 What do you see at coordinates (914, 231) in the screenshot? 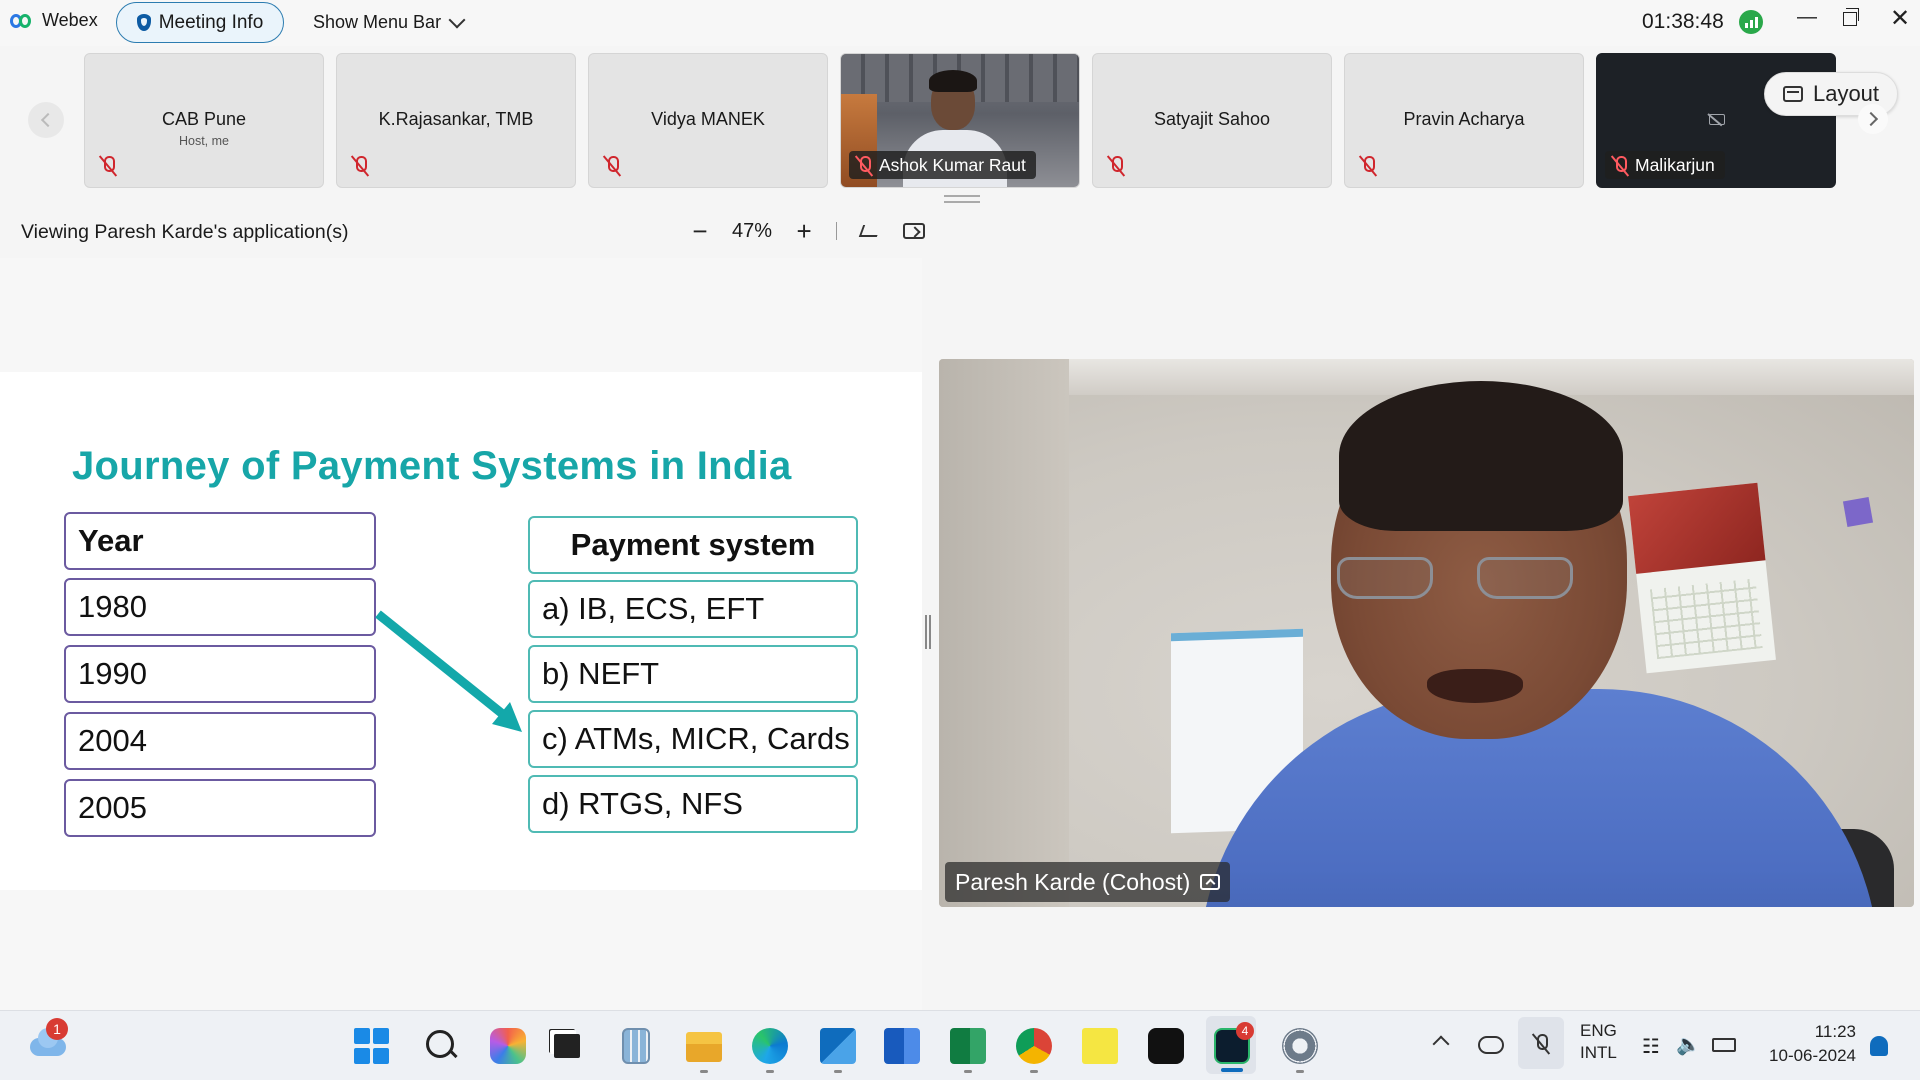
I see `share-view-icon` at bounding box center [914, 231].